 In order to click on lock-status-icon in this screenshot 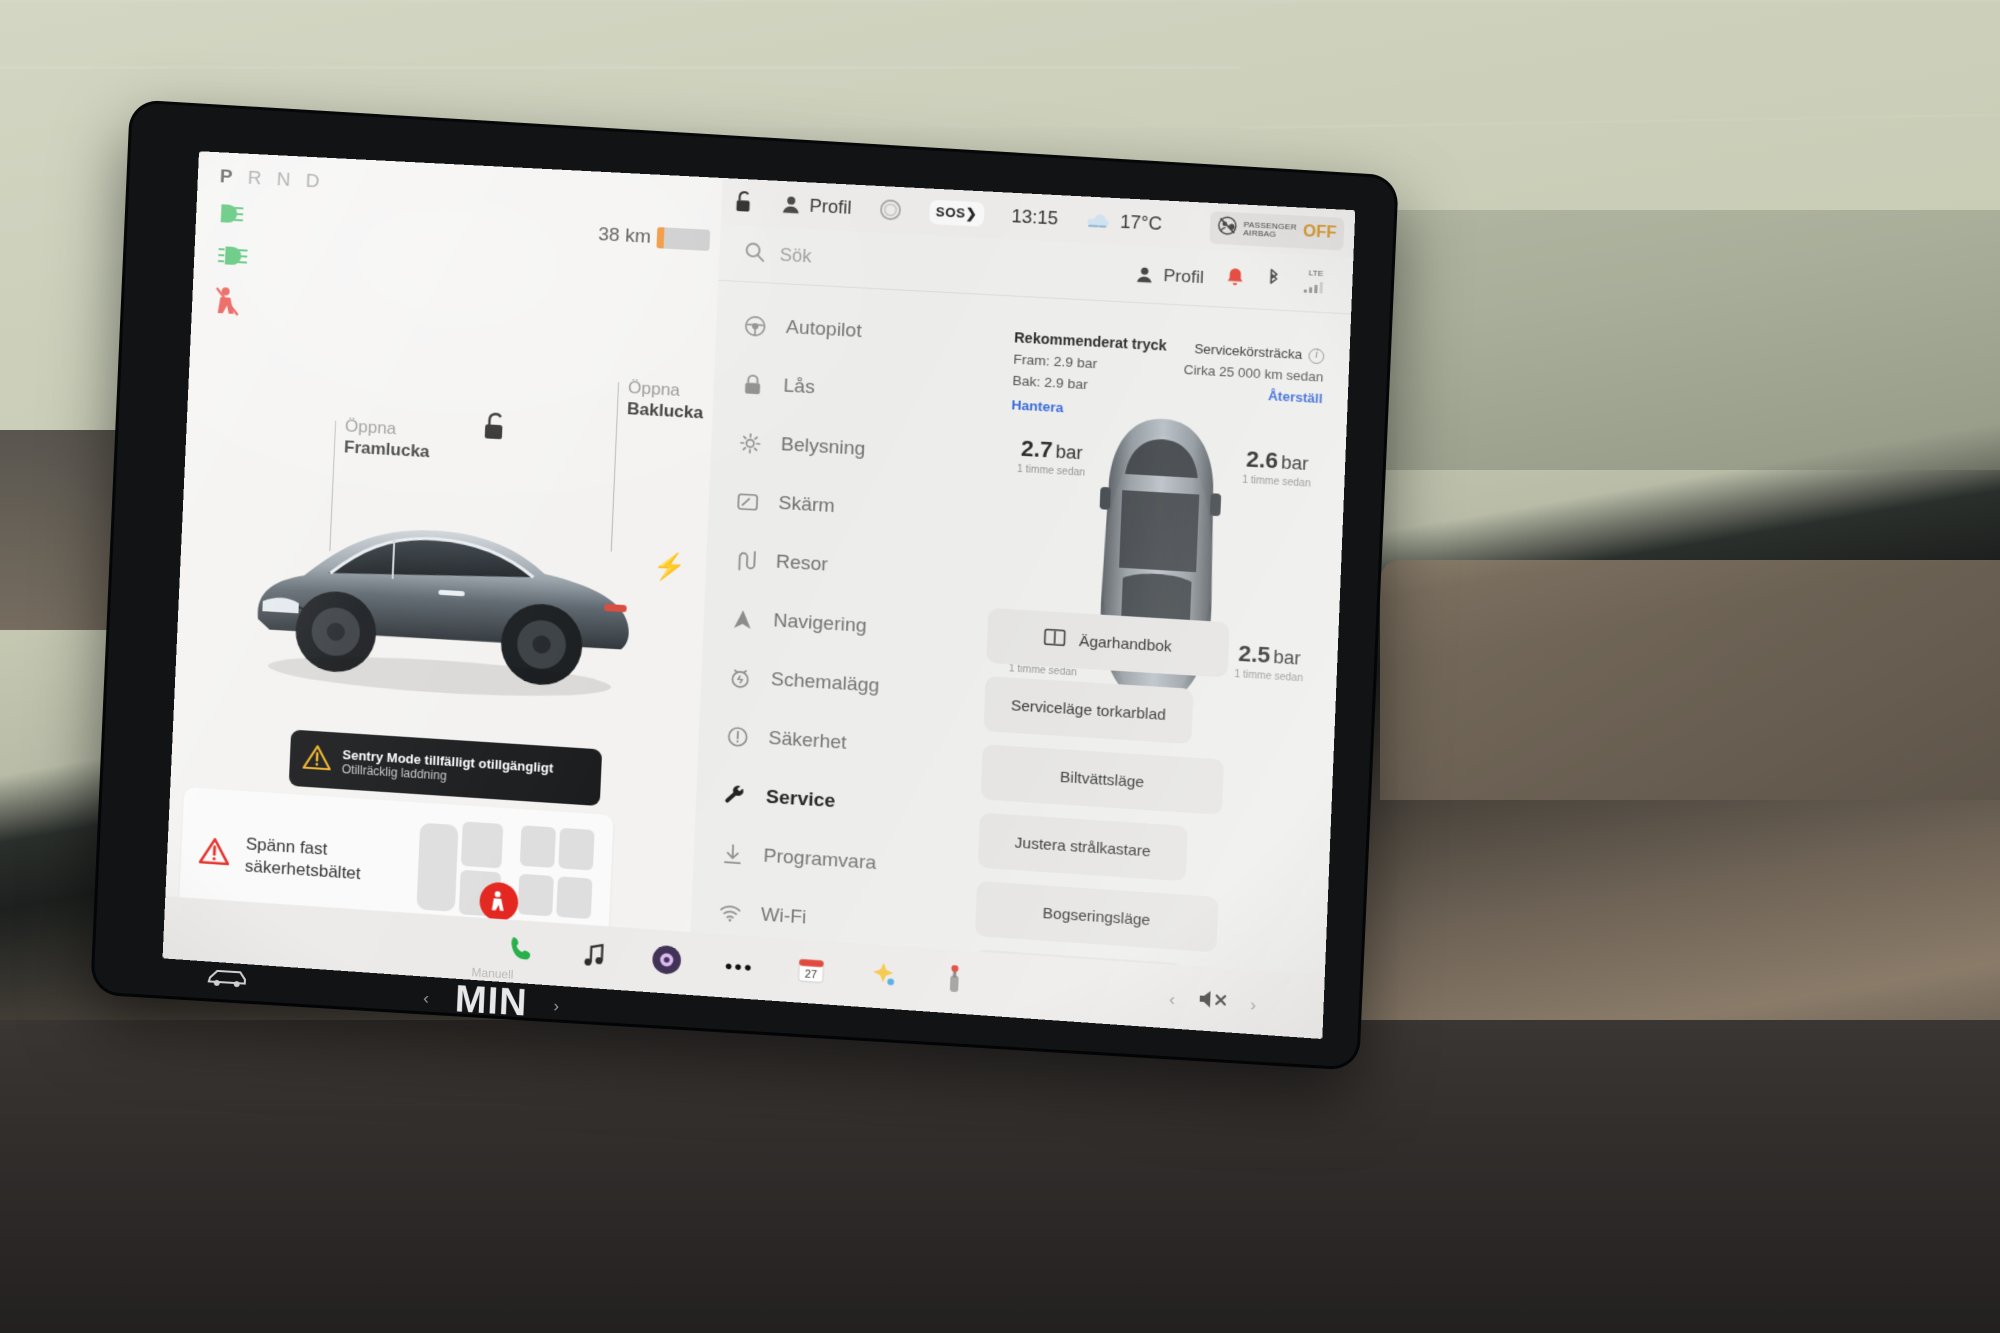, I will do `click(743, 202)`.